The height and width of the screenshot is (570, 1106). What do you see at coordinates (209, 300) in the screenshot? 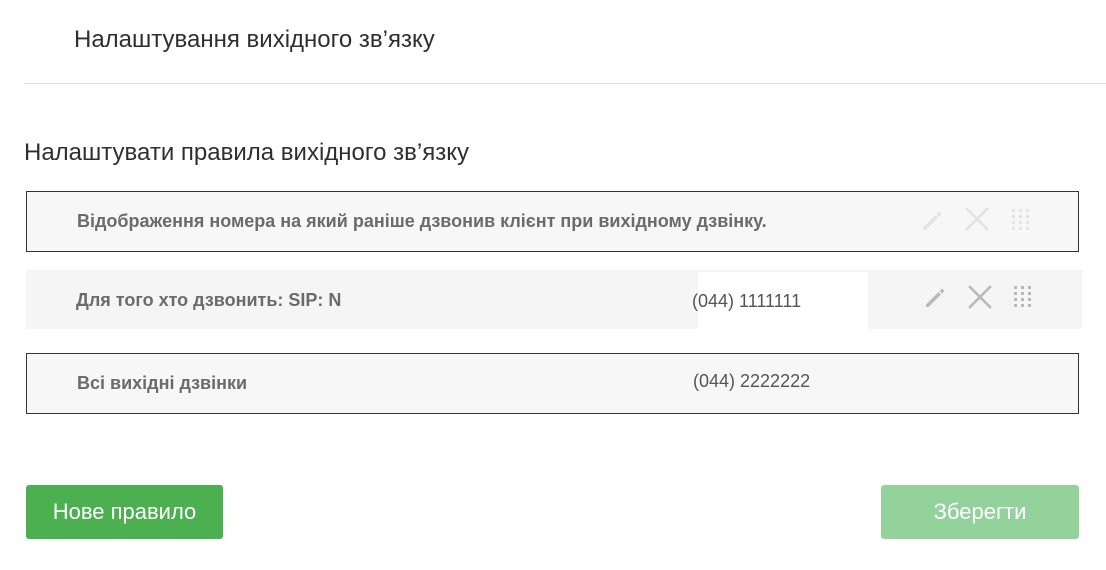
I see `rule-name: Для того хто дзвонить: SIP: N` at bounding box center [209, 300].